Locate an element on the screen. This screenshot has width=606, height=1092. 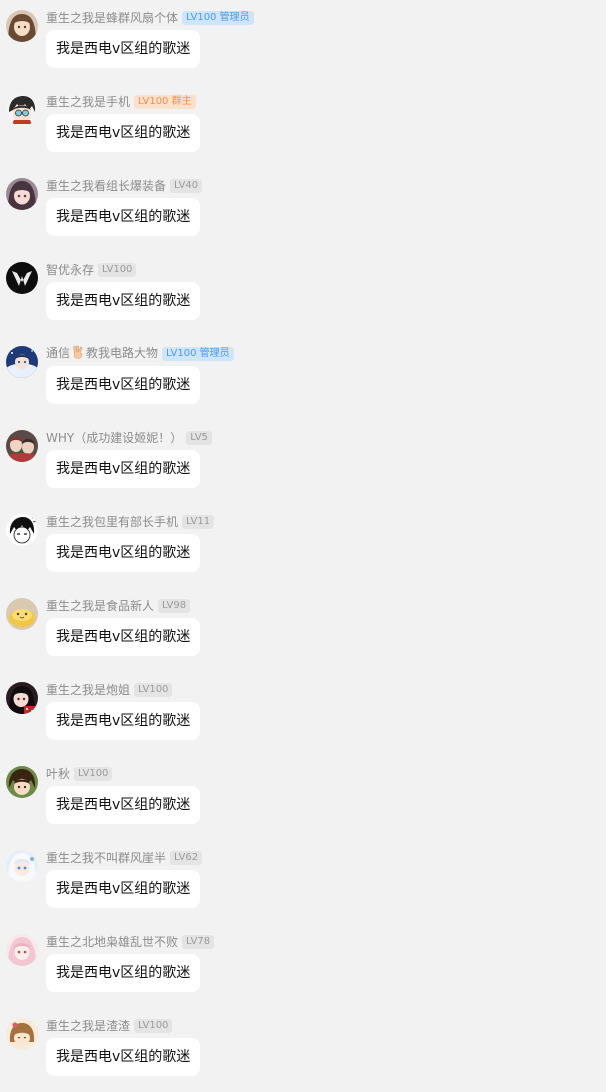
chat-message: 重生之我看组长爆装备 LV40 我是西电v区组的歌迷 is located at coordinates (303, 210).